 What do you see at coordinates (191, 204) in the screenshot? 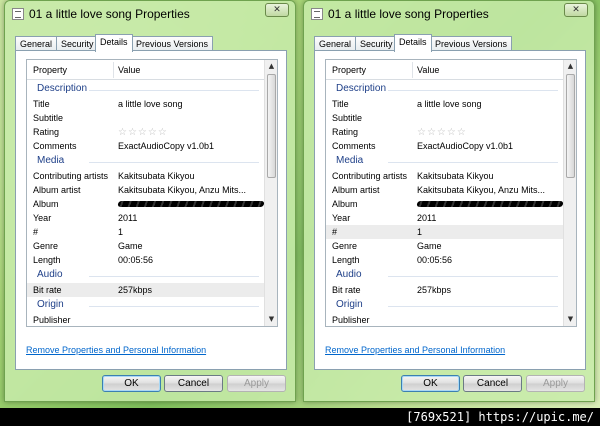
I see `redaction-scribble` at bounding box center [191, 204].